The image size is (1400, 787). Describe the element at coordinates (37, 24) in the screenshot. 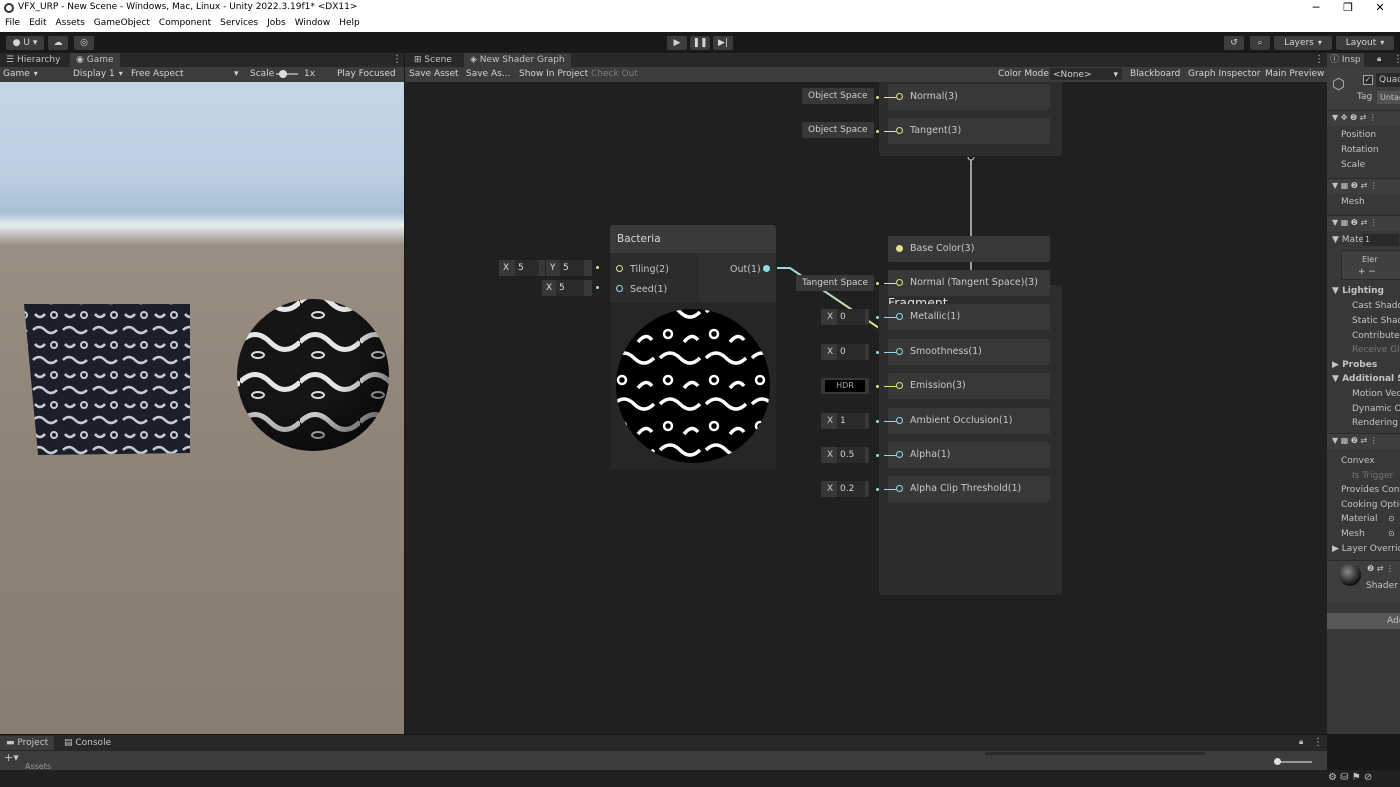

I see `menu-edit: Edit` at that location.